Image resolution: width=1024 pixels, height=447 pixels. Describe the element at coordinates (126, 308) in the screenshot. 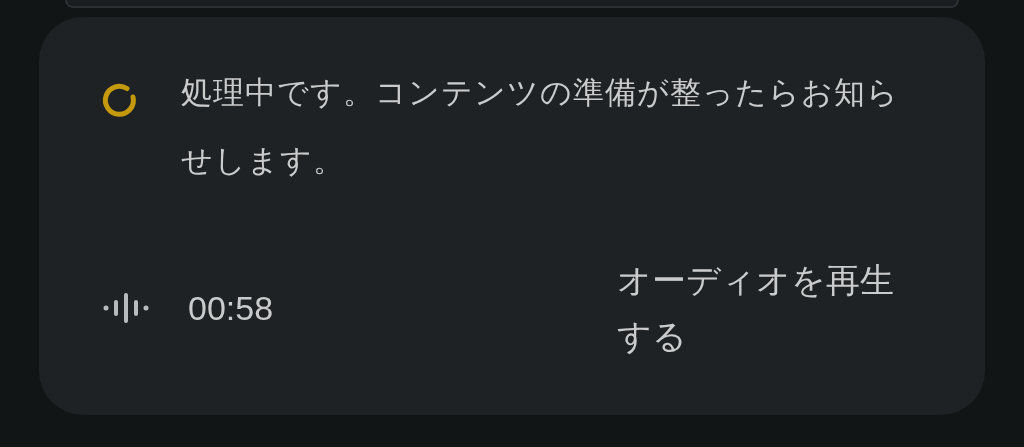

I see `waveform-icon` at that location.